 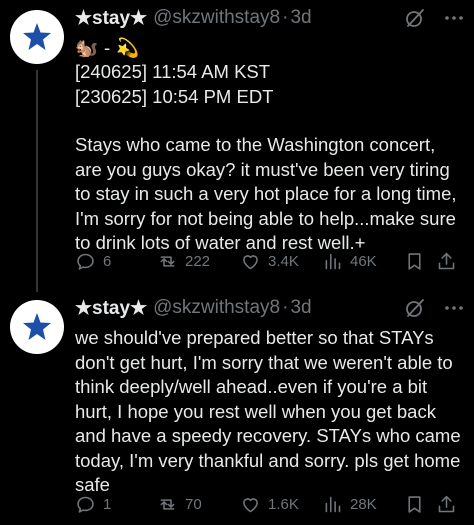 I want to click on reply-count: 1, so click(x=107, y=504).